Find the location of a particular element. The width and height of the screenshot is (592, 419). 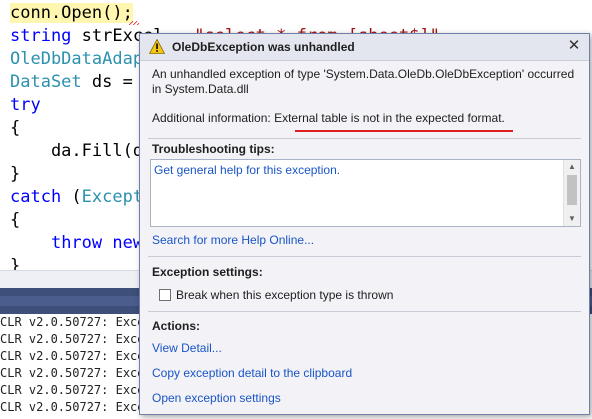

code-token: ( is located at coordinates (76, 197).